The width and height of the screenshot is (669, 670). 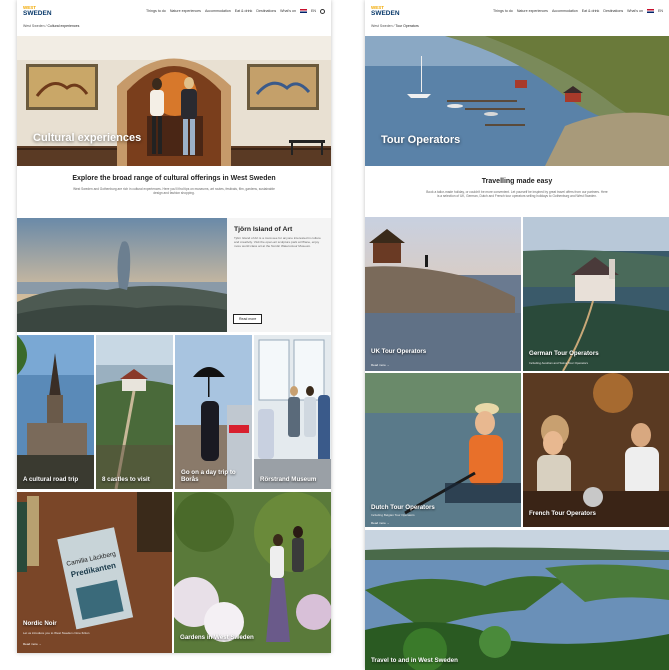 I want to click on card-rorstrand: Rörstrand Museum, so click(x=292, y=412).